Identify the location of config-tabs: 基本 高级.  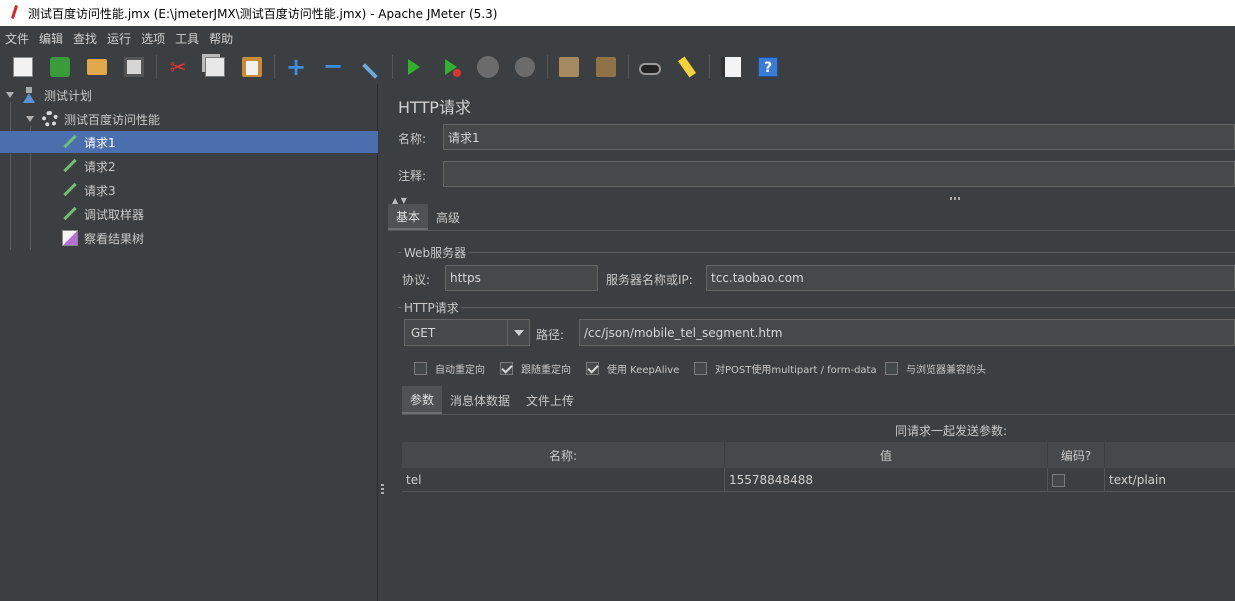
(428, 217).